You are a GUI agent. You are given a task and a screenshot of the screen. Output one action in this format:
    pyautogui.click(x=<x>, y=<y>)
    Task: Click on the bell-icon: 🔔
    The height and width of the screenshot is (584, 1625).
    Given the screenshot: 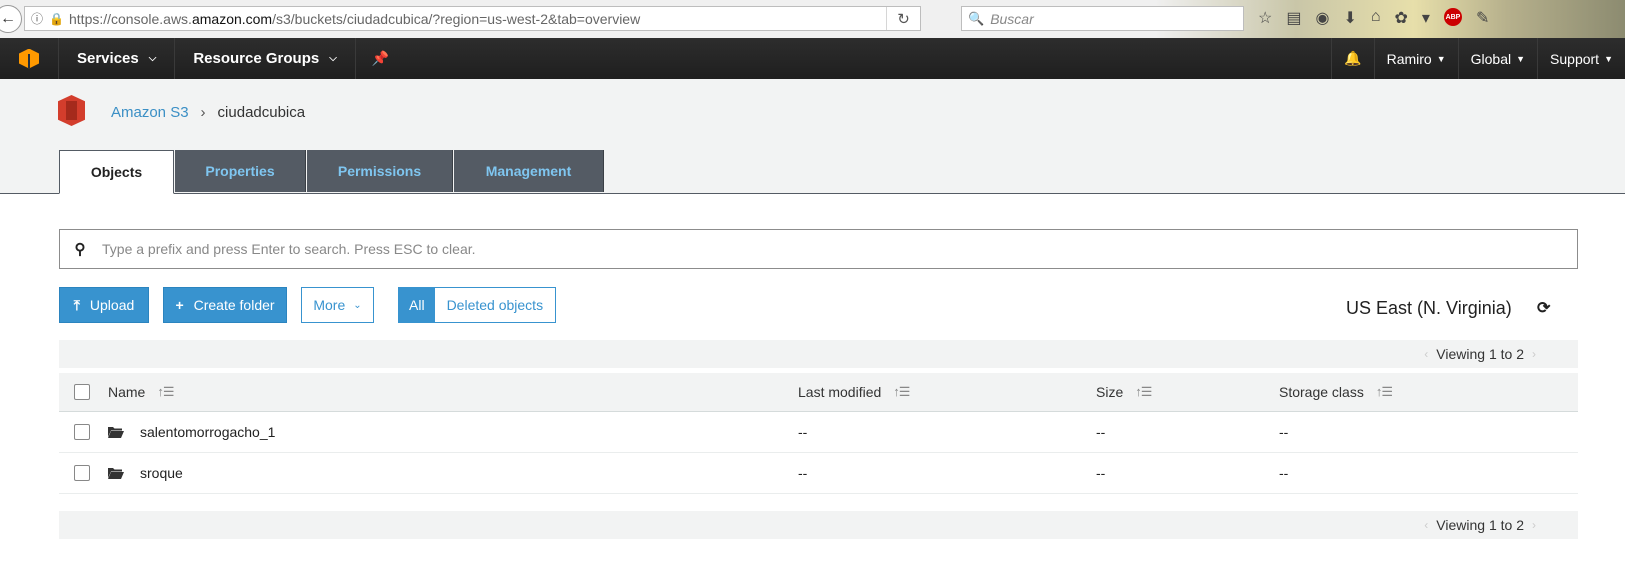 What is the action you would take?
    pyautogui.click(x=1352, y=58)
    